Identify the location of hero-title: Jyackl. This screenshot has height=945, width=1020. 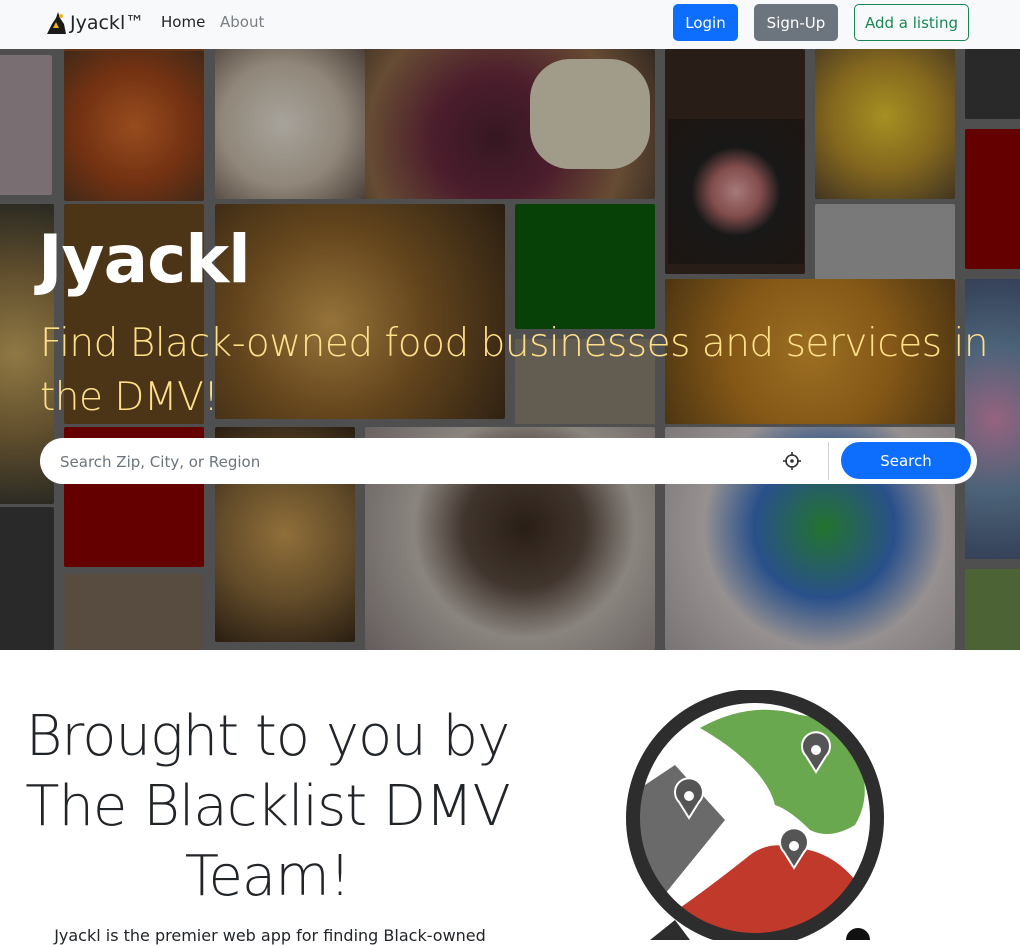
(144, 259).